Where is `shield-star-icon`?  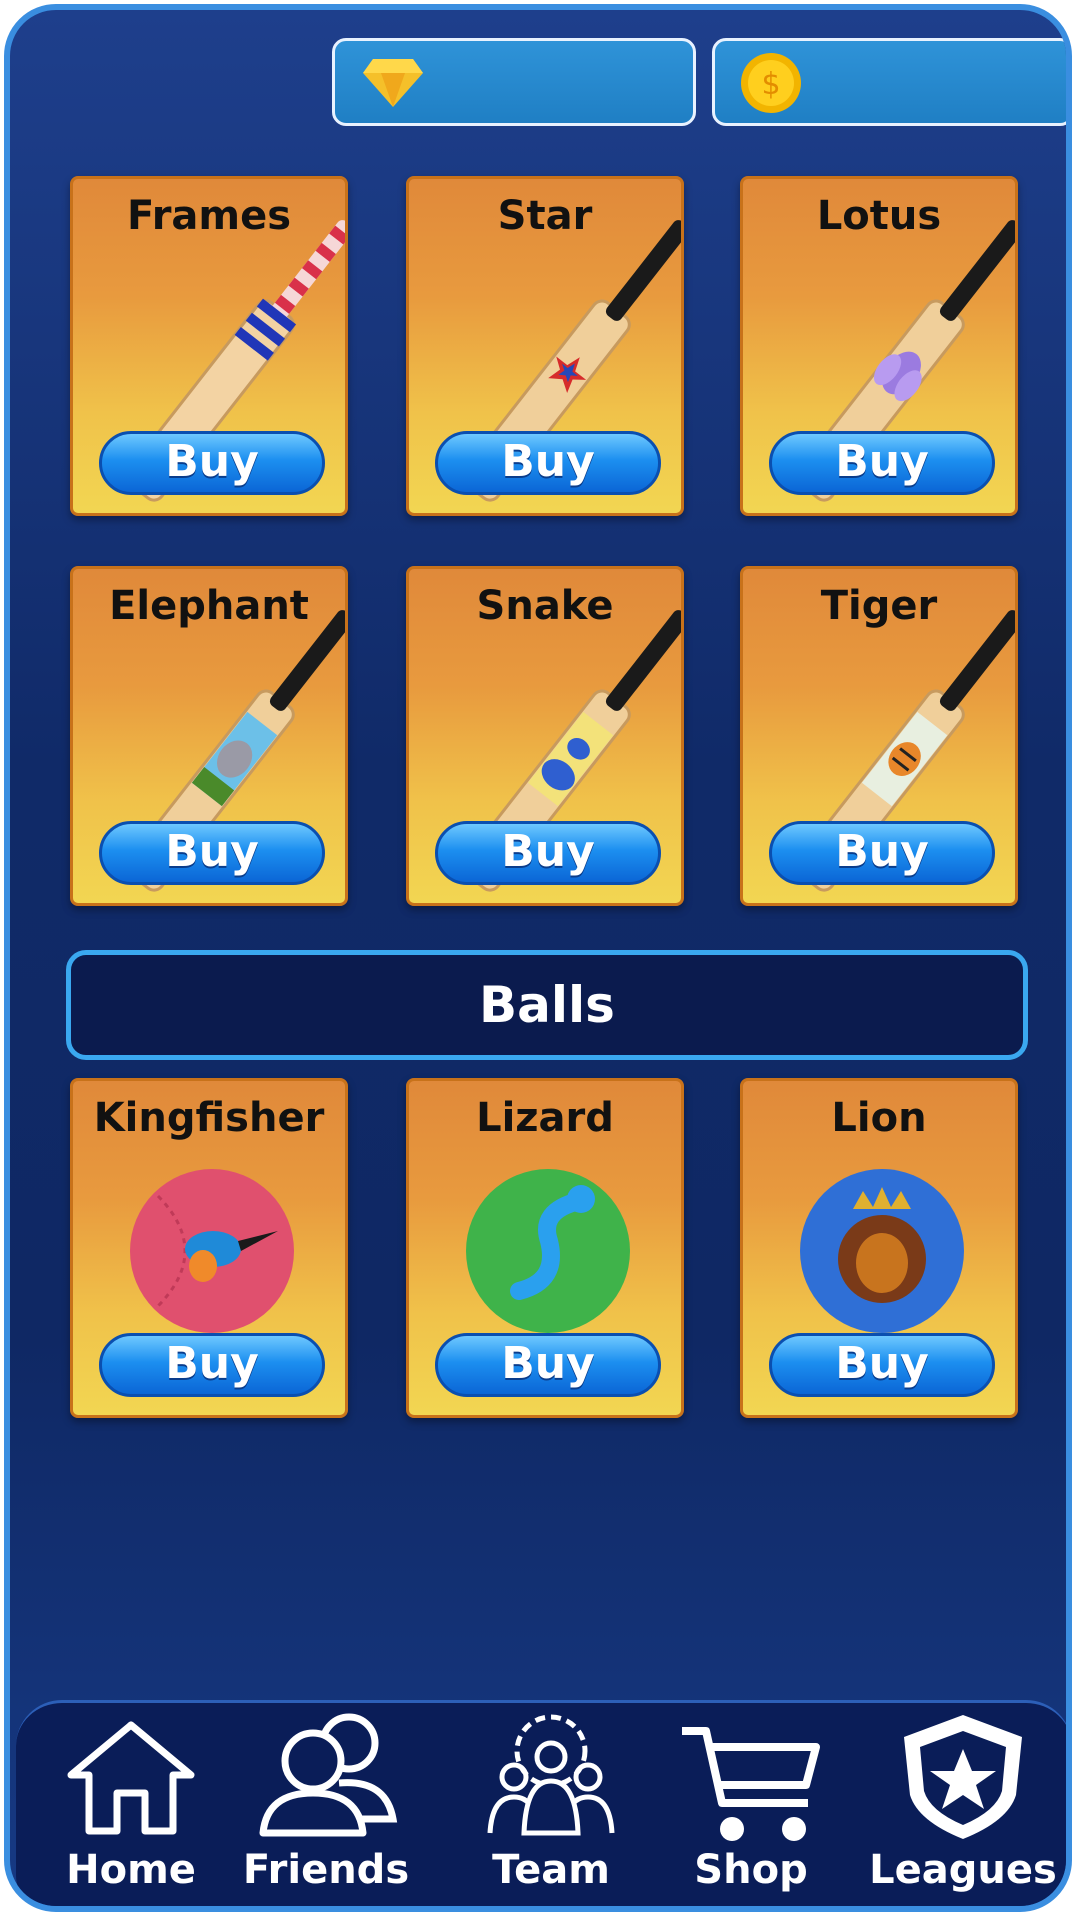
shield-star-icon is located at coordinates (963, 1777).